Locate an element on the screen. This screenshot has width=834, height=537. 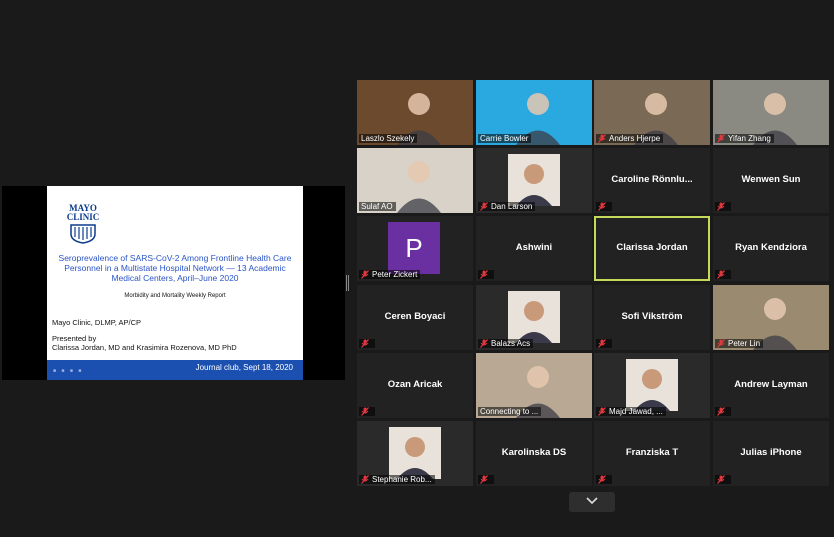
participant-name: Julias iPhone is located at coordinates (771, 452).